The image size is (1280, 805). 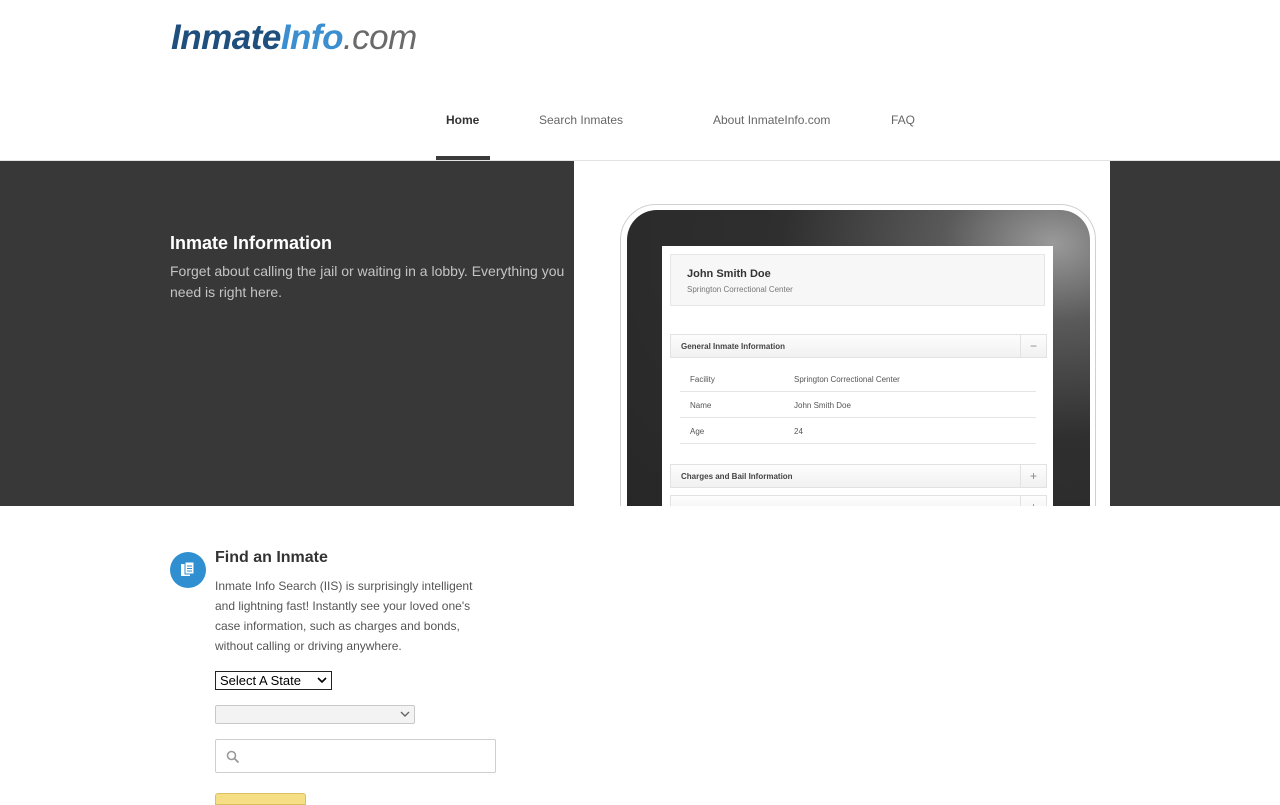 I want to click on info-value: John Smith Doe, so click(x=822, y=405).